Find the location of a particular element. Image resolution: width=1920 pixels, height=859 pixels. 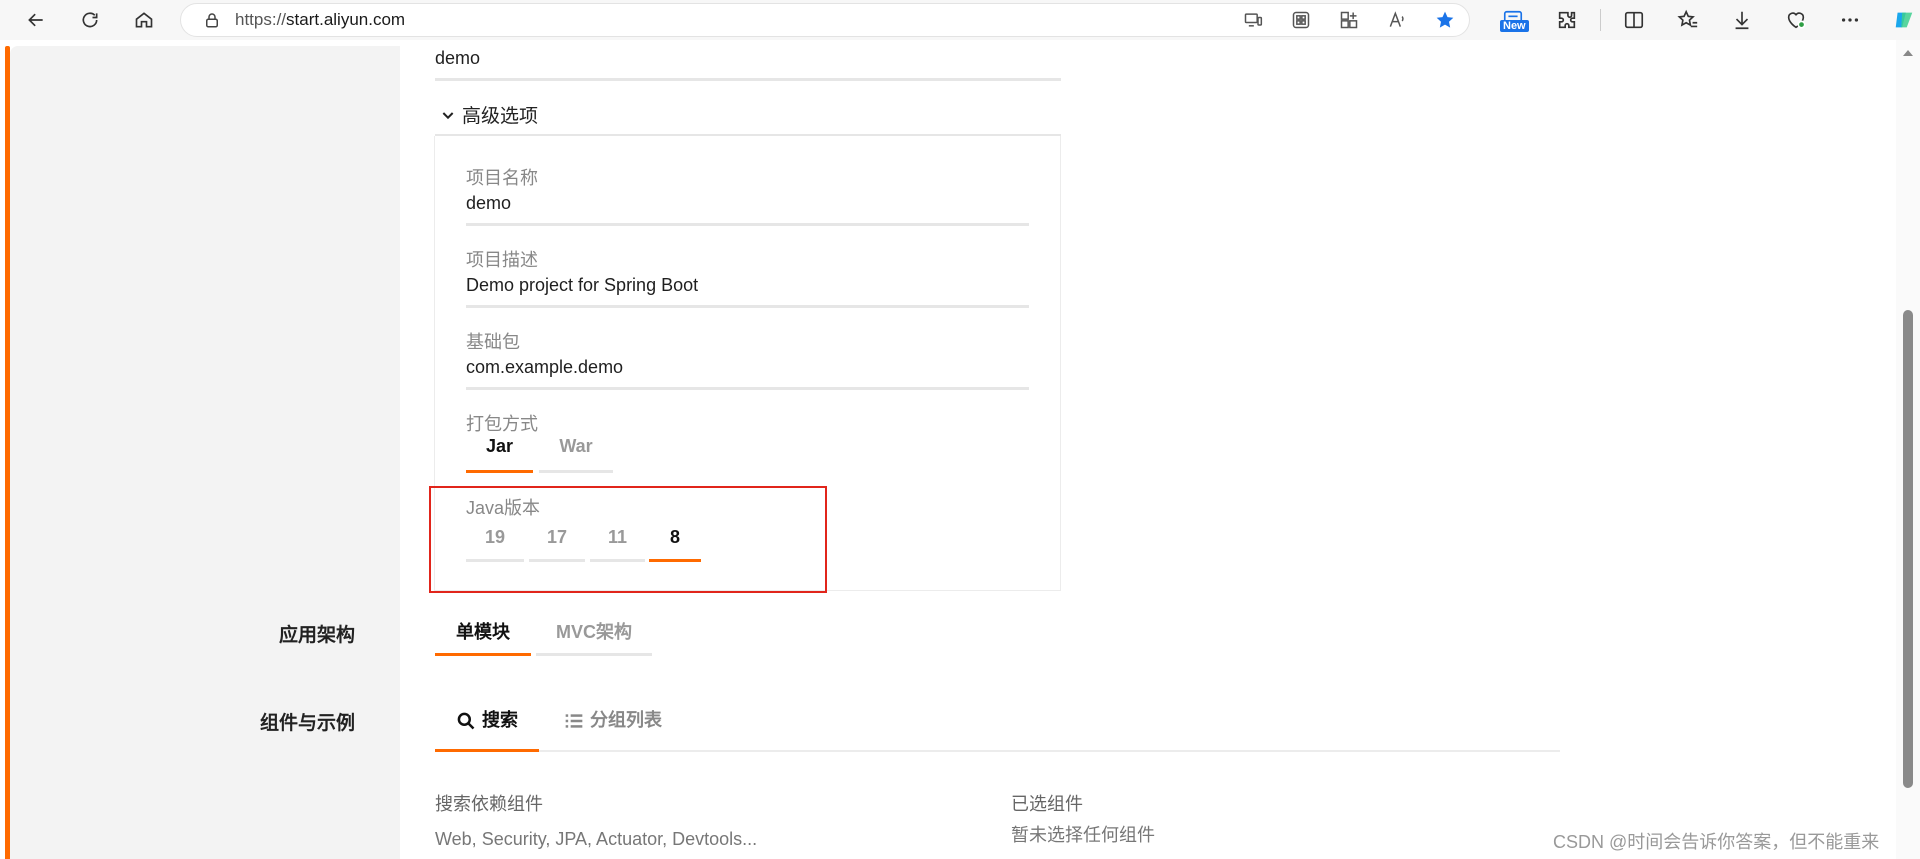

architecture-option-single-module-label: 单模块 is located at coordinates (483, 632).